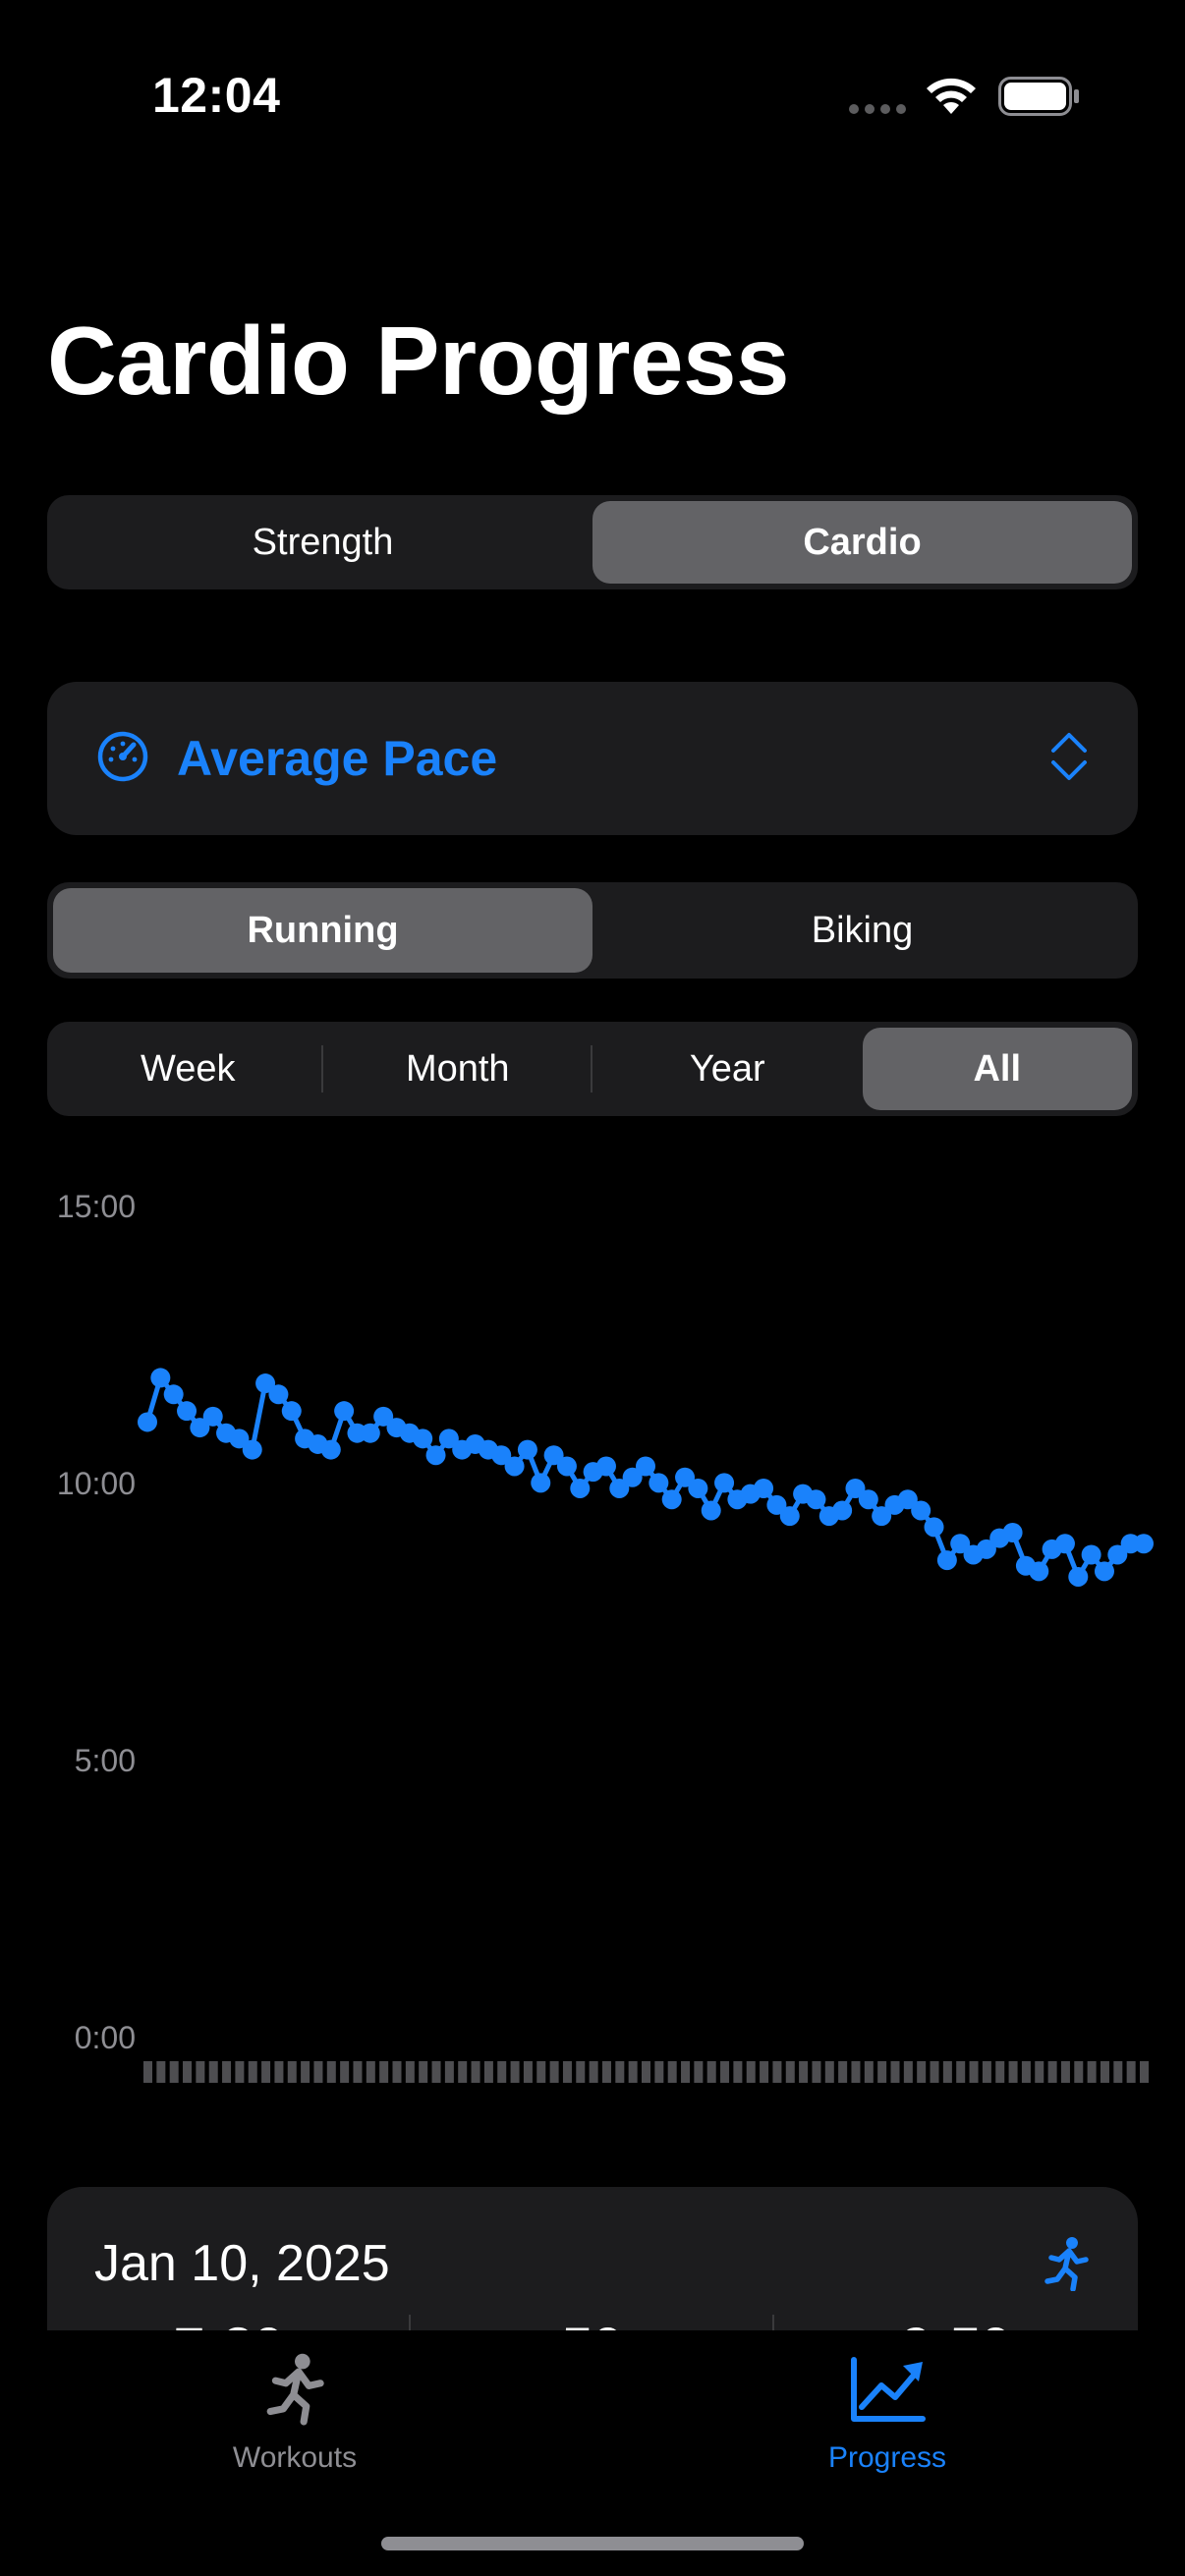 The height and width of the screenshot is (2576, 1185). I want to click on x-axis-labels, so click(646, 2072).